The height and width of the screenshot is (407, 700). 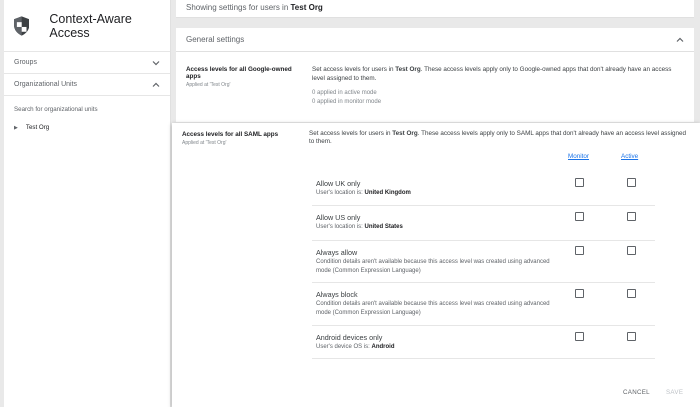 I want to click on google-apps-applied-at: Applied at 'Test Org', so click(x=208, y=85).